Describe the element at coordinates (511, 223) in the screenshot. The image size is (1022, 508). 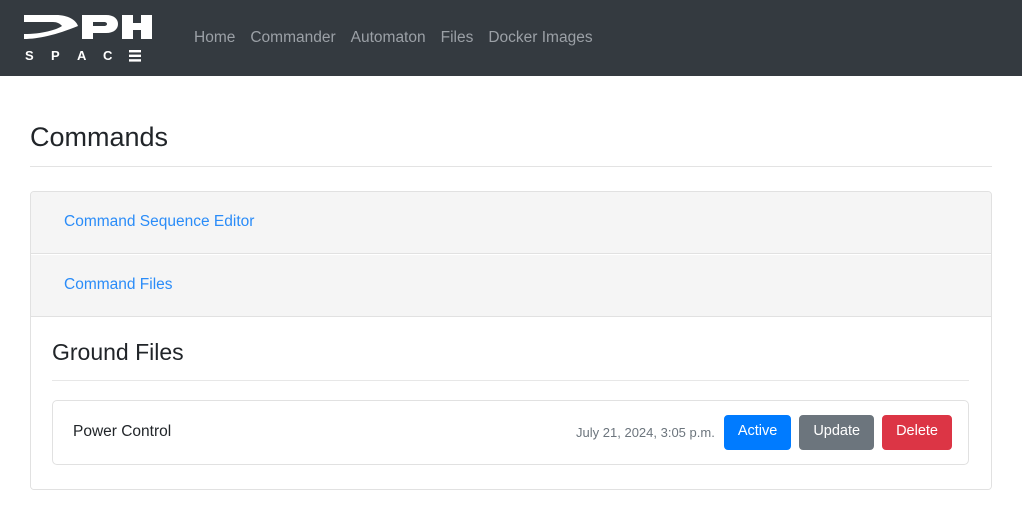
I see `accordion-header-command-sequence-editor: Command Sequence Editor` at that location.